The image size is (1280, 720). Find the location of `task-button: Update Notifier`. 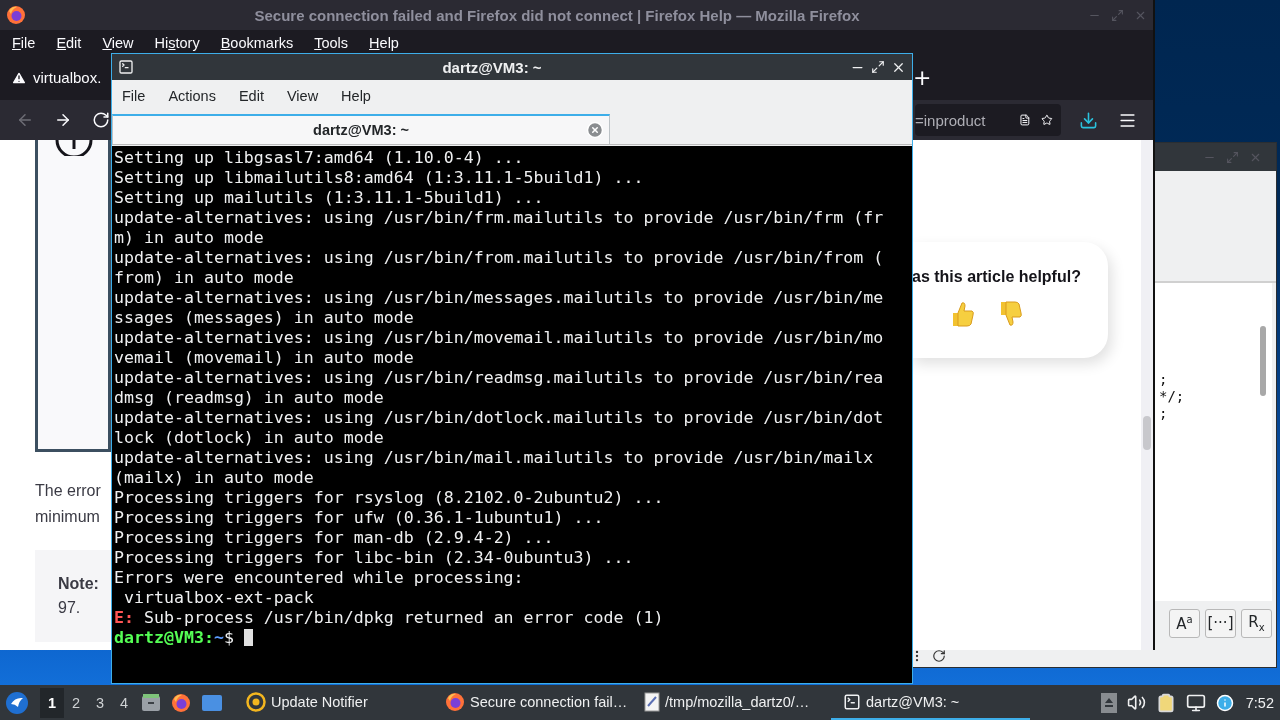

task-button: Update Notifier is located at coordinates (333, 702).